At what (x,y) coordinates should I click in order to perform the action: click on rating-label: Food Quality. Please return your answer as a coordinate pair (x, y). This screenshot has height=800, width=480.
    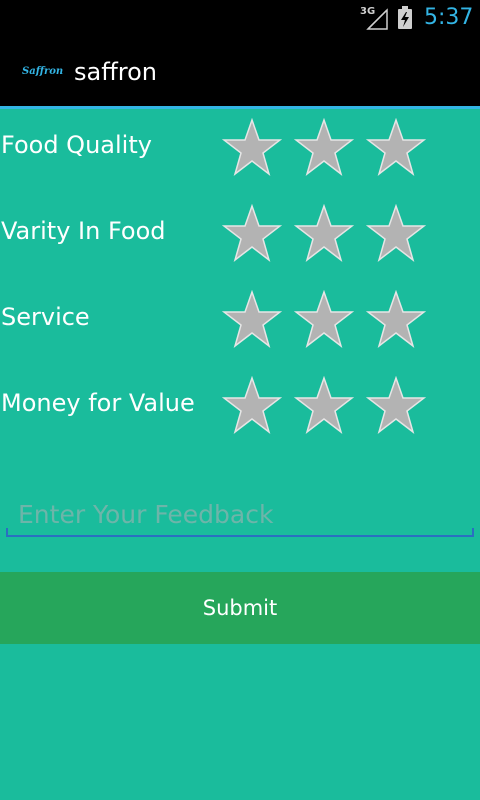
    Looking at the image, I should click on (76, 145).